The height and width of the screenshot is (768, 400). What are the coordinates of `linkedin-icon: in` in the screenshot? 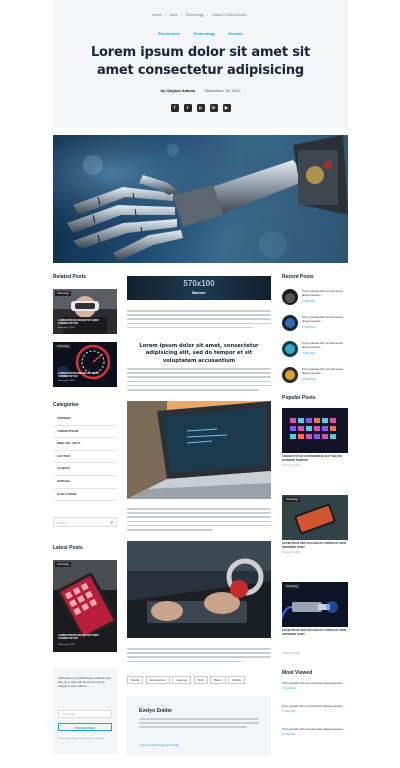 It's located at (213, 108).